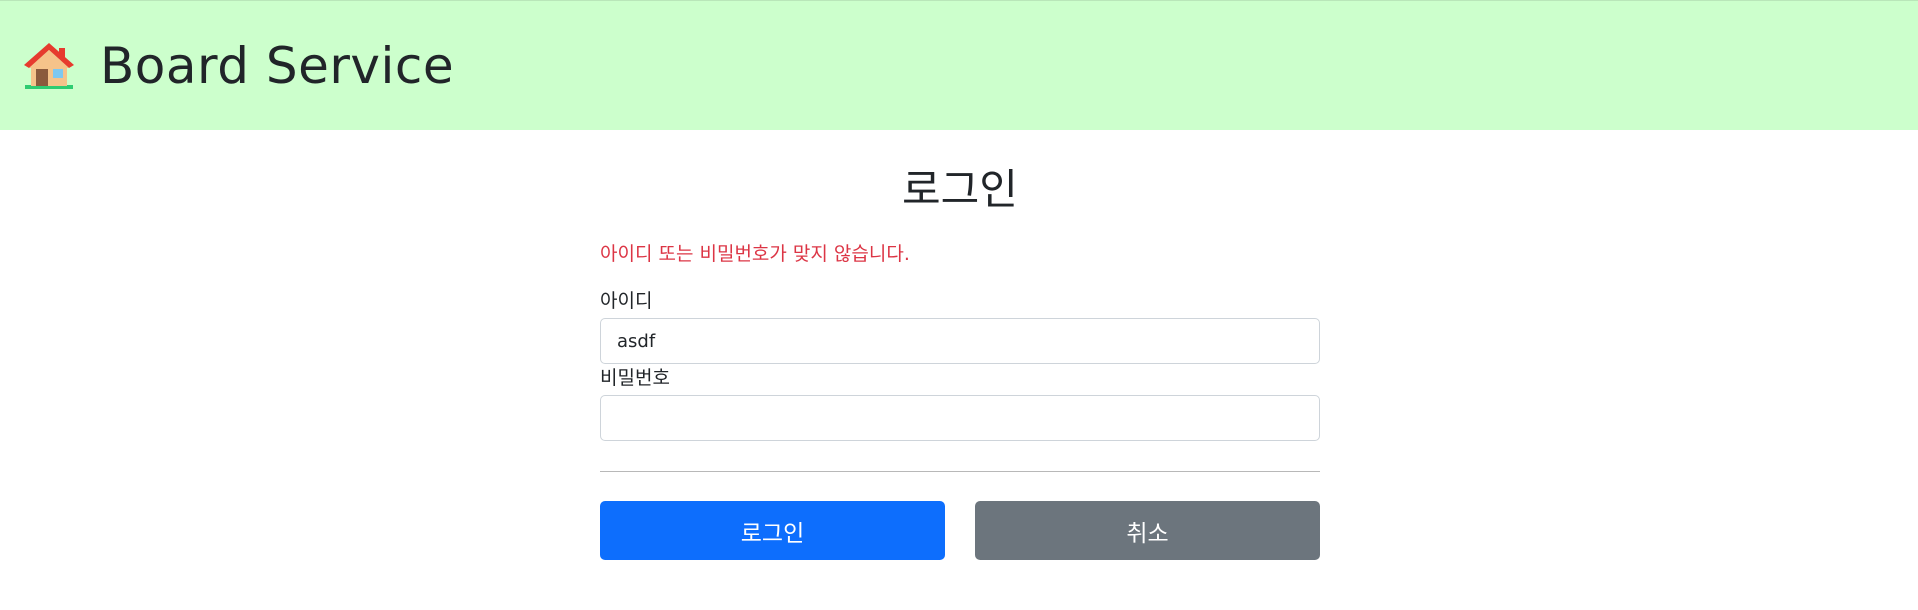 This screenshot has width=1918, height=610. Describe the element at coordinates (772, 530) in the screenshot. I see `login-button: 로그인` at that location.